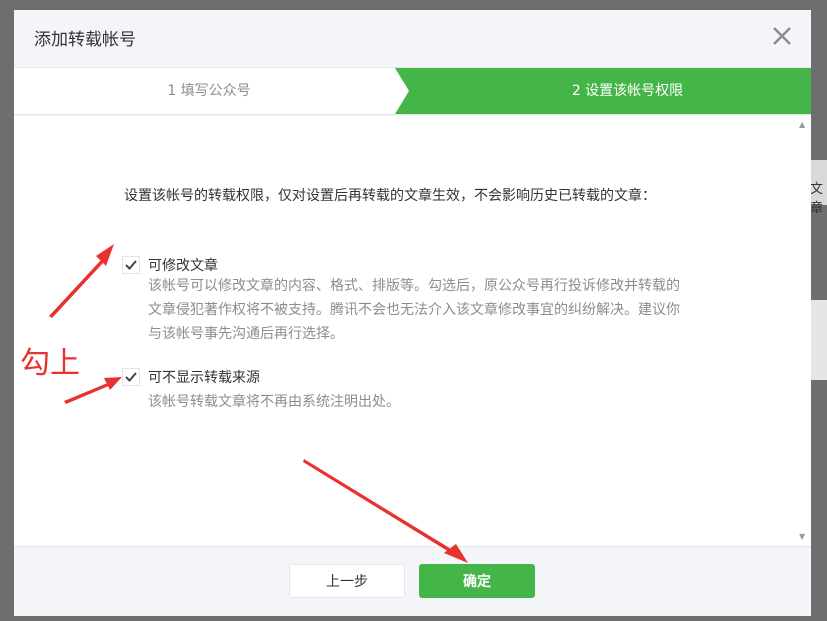  What do you see at coordinates (782, 36) in the screenshot?
I see `close-icon` at bounding box center [782, 36].